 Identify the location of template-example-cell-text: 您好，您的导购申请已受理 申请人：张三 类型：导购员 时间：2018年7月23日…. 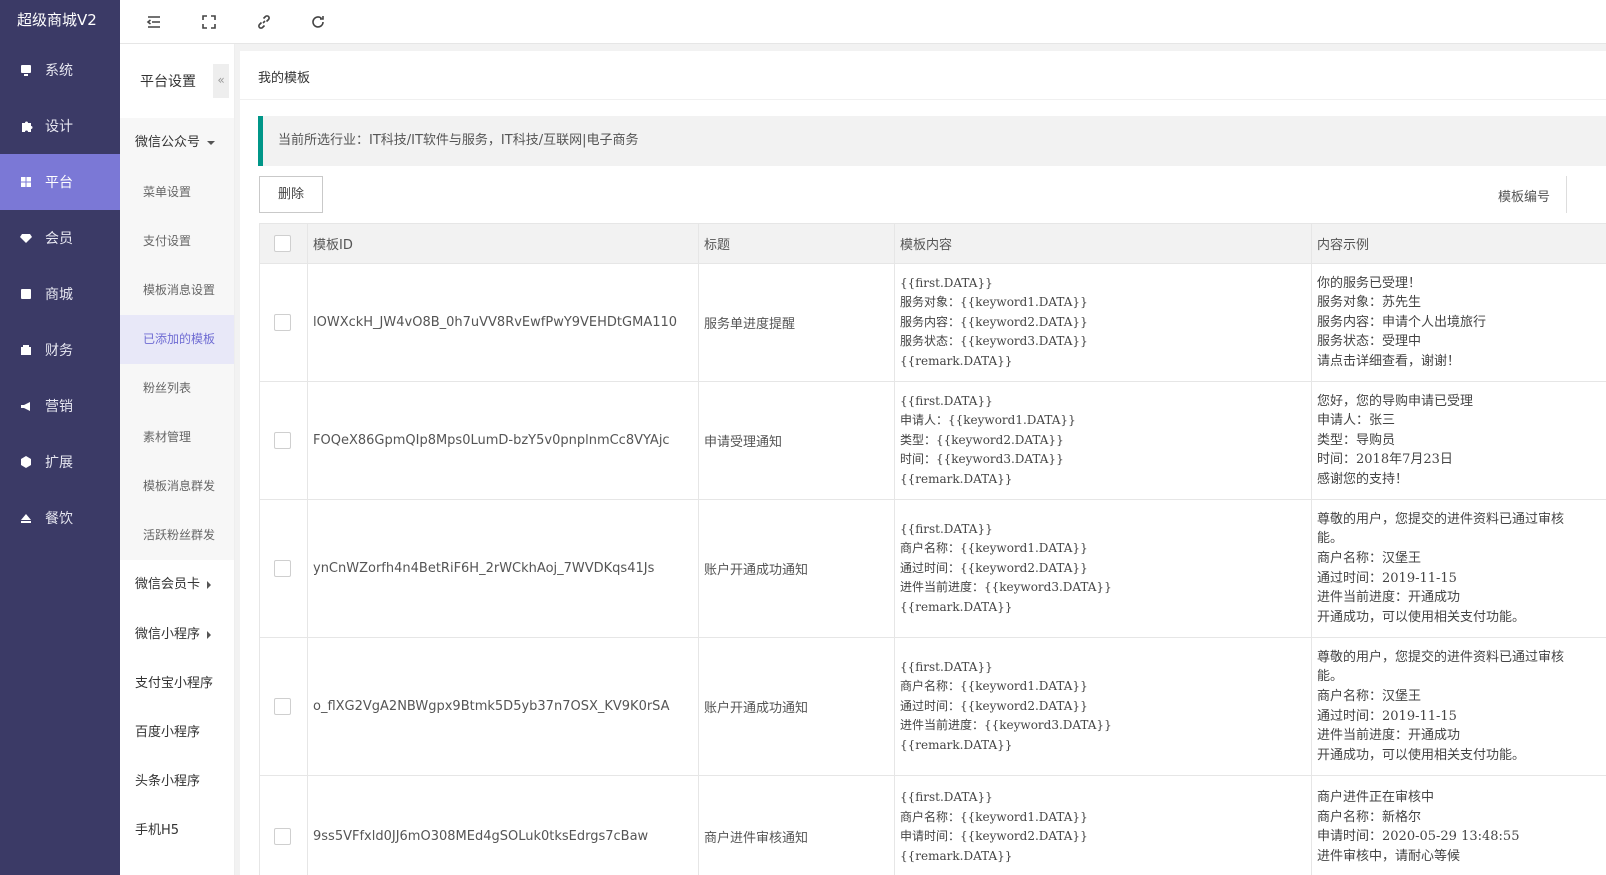
(1395, 440).